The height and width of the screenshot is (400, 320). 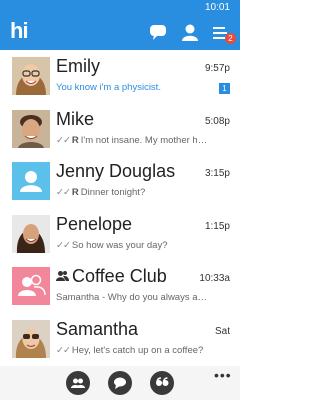 I want to click on menu-badge: 2, so click(x=230, y=38).